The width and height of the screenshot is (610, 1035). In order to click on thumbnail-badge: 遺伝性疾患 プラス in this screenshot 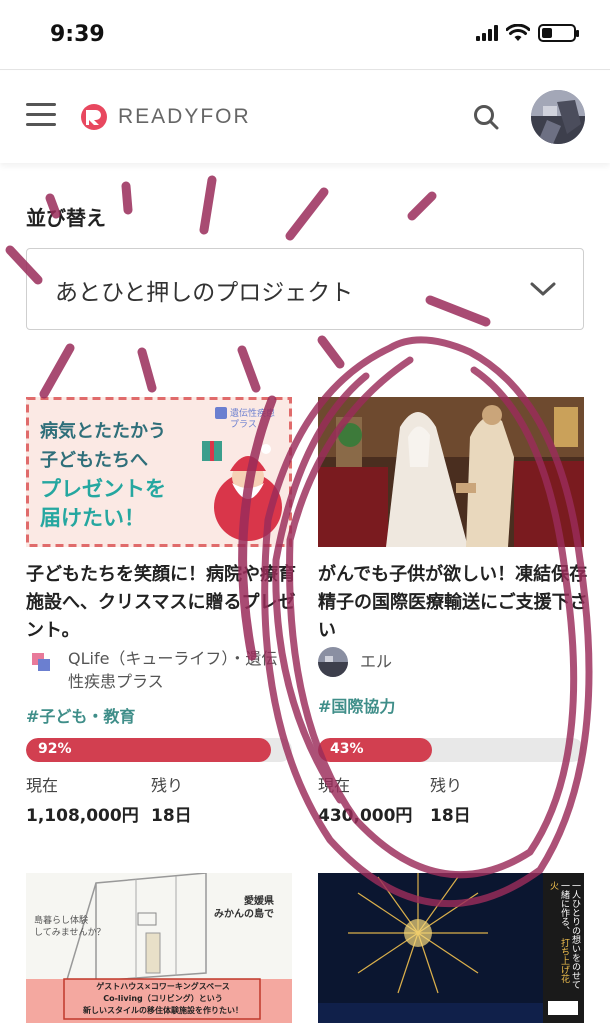, I will do `click(253, 419)`.